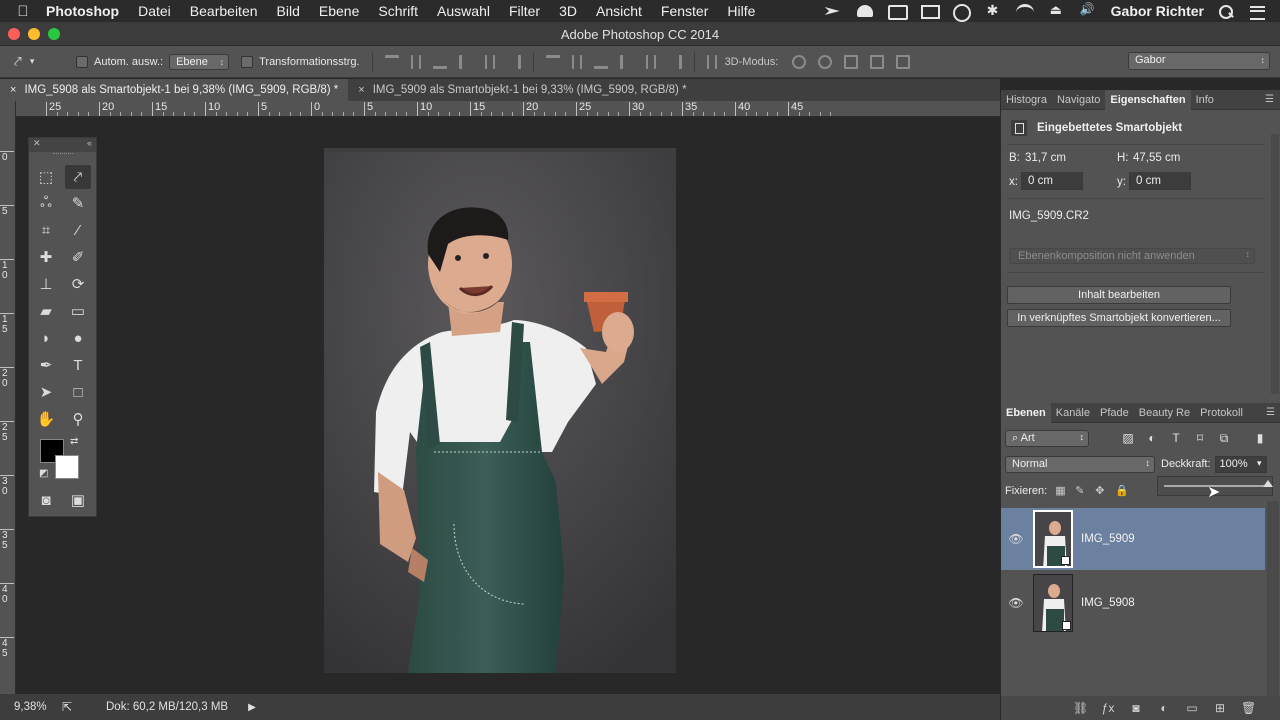 This screenshot has height=720, width=1280. I want to click on align-right-icon, so click(514, 61).